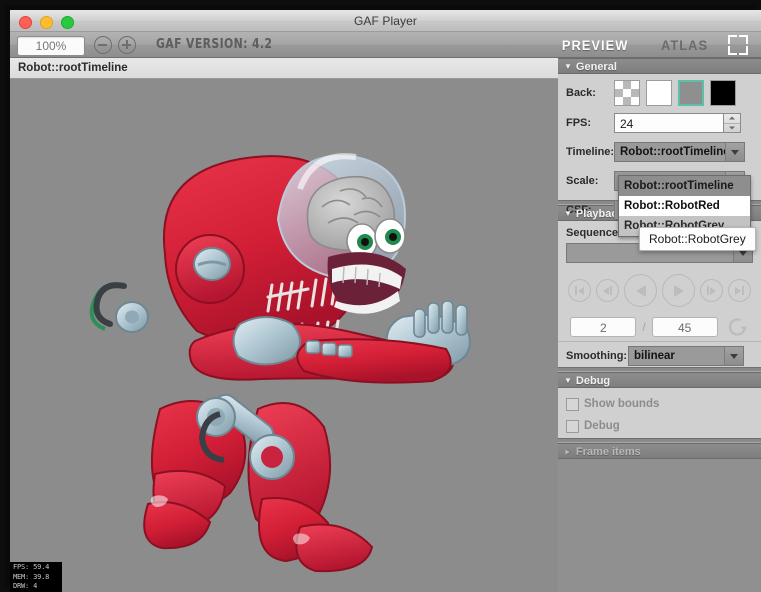 The height and width of the screenshot is (592, 761). I want to click on smoothing-row: Smoothing: bilinear, so click(659, 356).